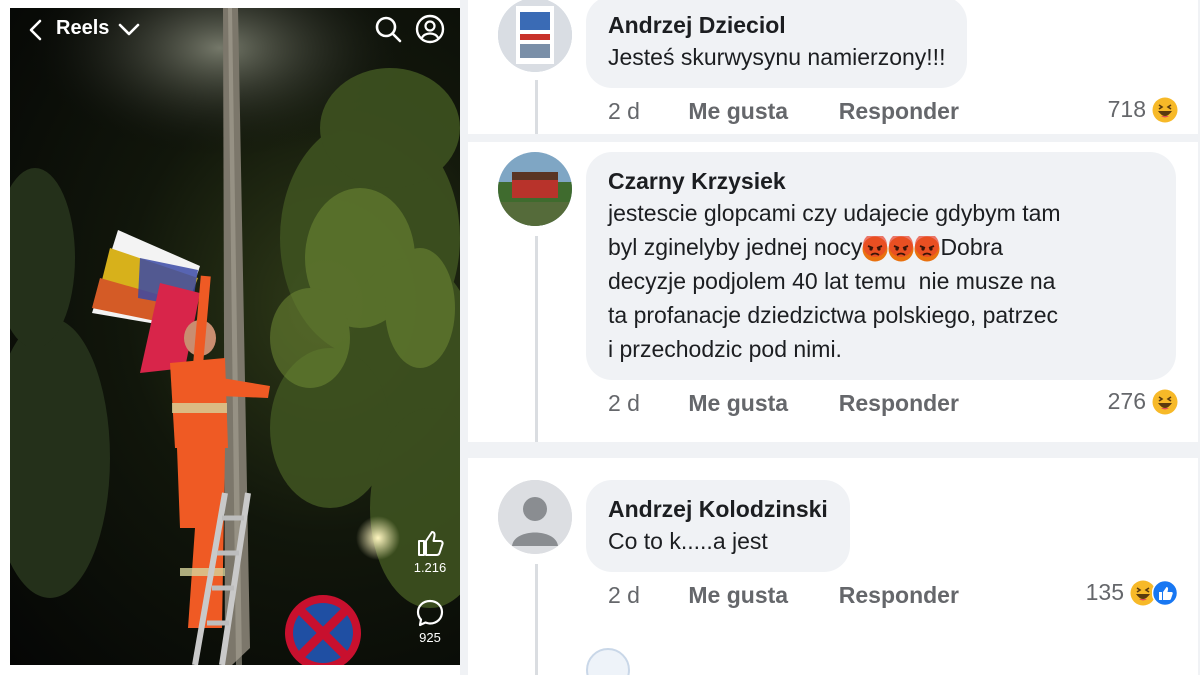 The width and height of the screenshot is (1200, 675). I want to click on comment-reactions: 135, so click(1132, 592).